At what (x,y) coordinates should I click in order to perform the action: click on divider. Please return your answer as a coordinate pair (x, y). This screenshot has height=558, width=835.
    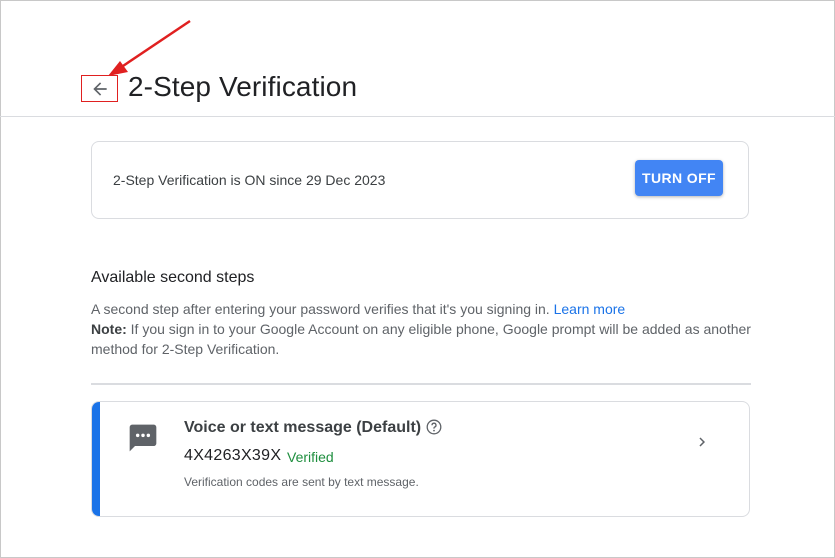
    Looking at the image, I should click on (421, 384).